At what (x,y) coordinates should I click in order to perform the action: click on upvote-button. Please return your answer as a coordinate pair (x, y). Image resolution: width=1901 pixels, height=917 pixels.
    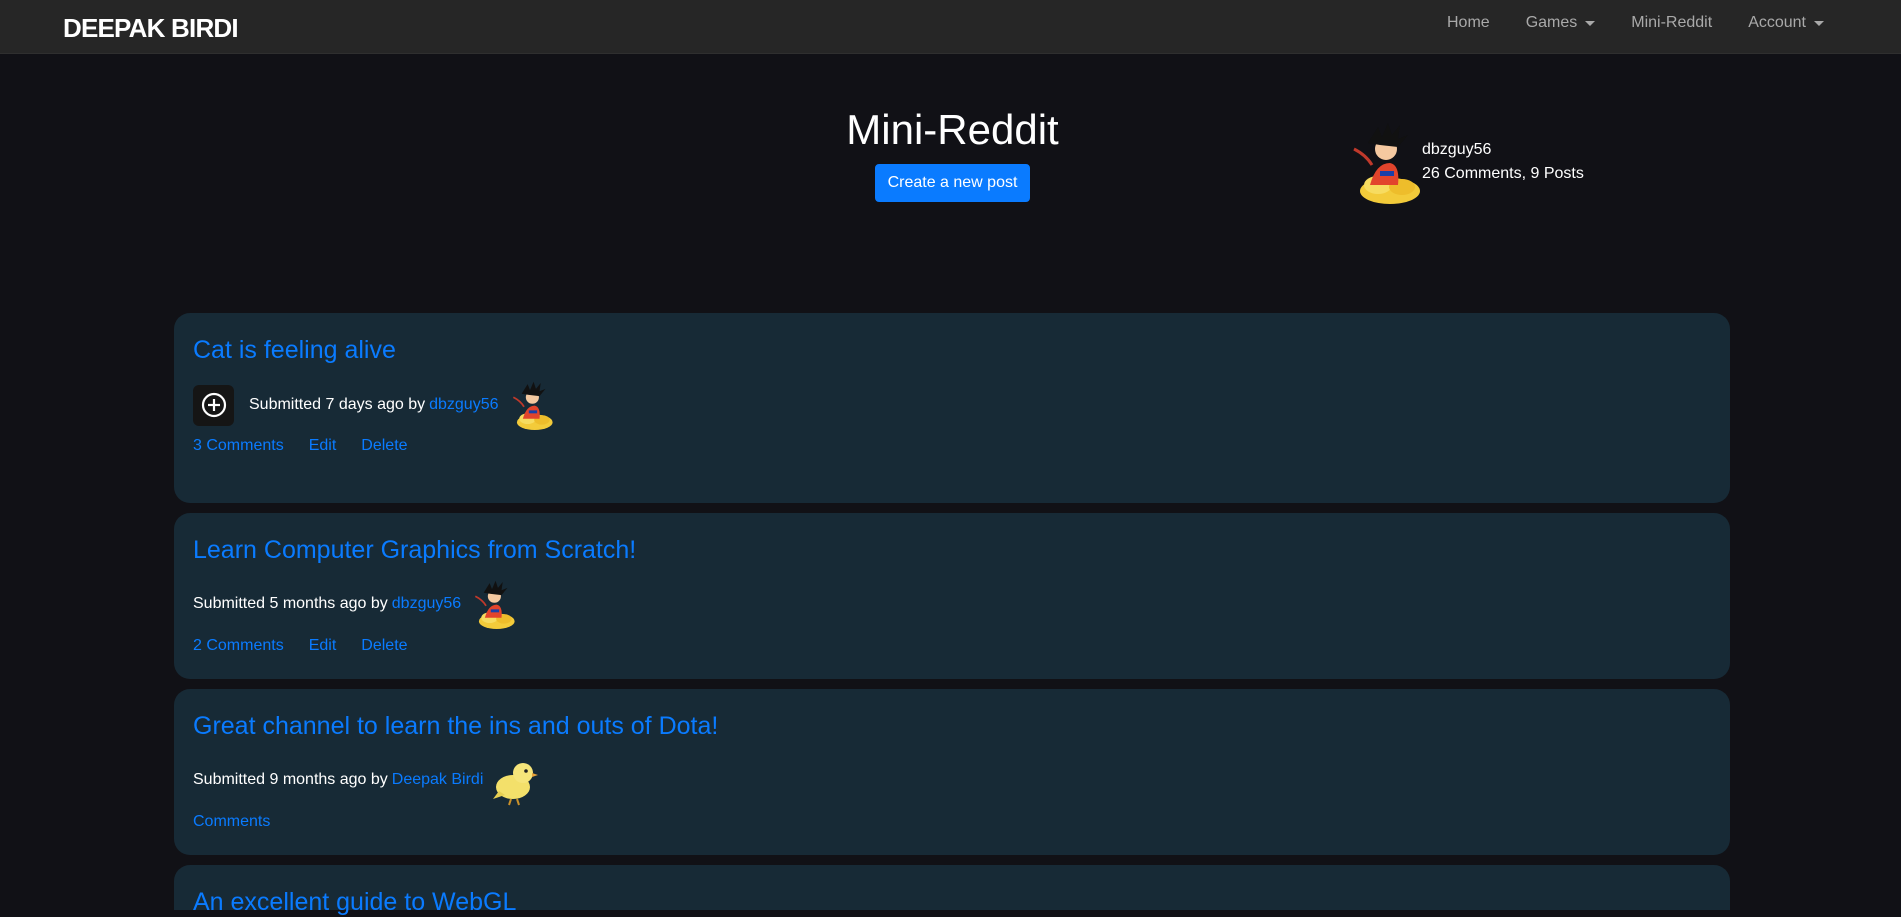
    Looking at the image, I should click on (213, 405).